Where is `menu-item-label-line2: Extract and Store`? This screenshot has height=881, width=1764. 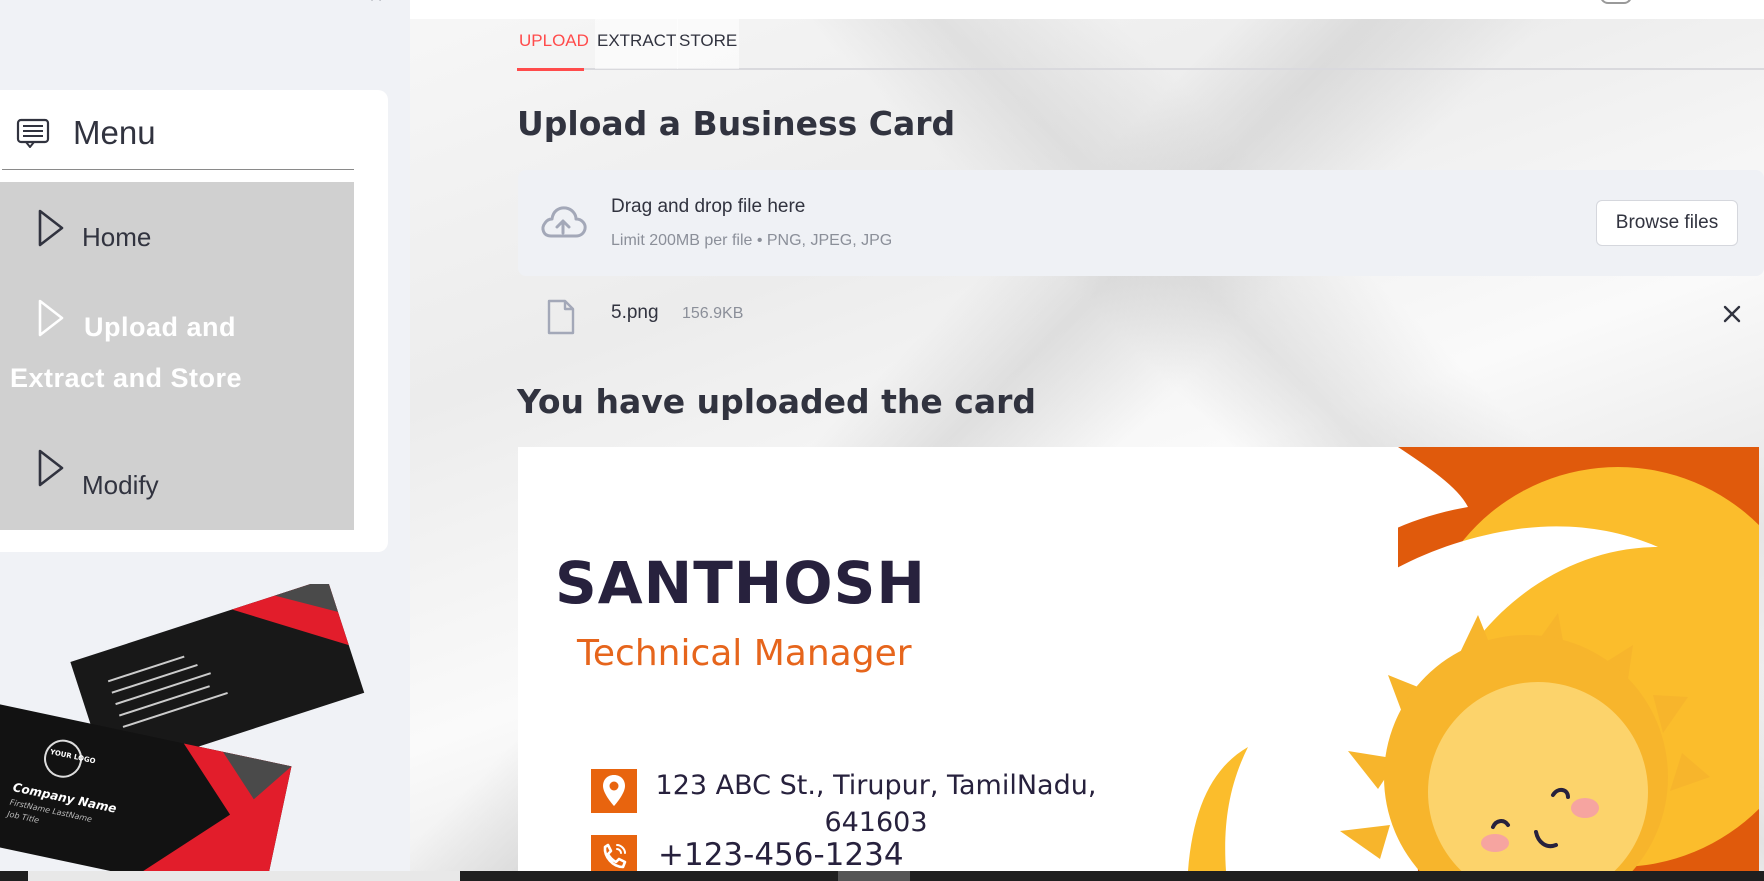 menu-item-label-line2: Extract and Store is located at coordinates (126, 378).